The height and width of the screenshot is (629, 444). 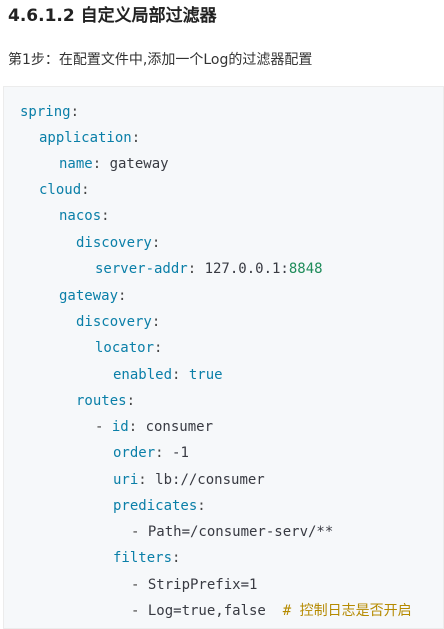 I want to click on code-line-filter-strip-prefix: - StripPrefix=1, so click(x=194, y=585).